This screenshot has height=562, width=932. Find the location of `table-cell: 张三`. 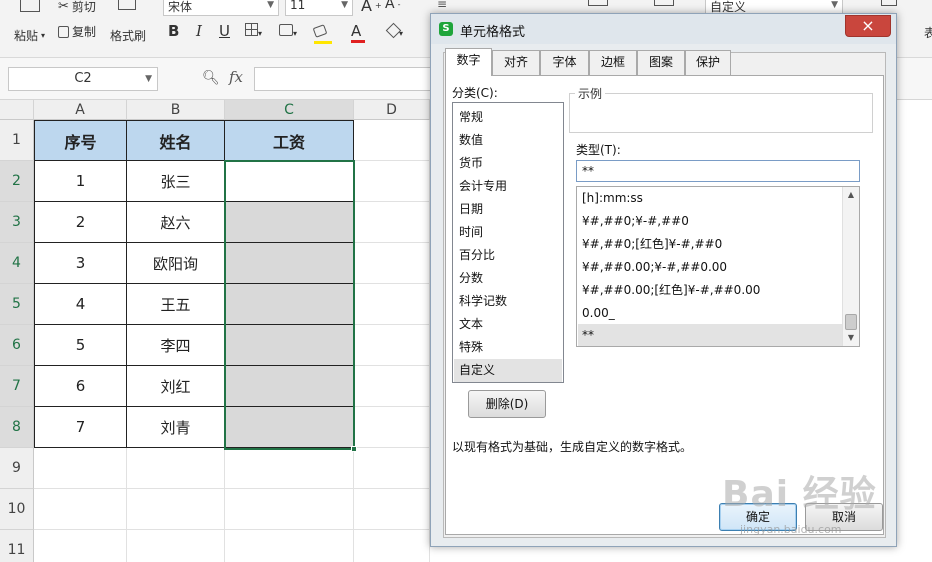

table-cell: 张三 is located at coordinates (175, 181).